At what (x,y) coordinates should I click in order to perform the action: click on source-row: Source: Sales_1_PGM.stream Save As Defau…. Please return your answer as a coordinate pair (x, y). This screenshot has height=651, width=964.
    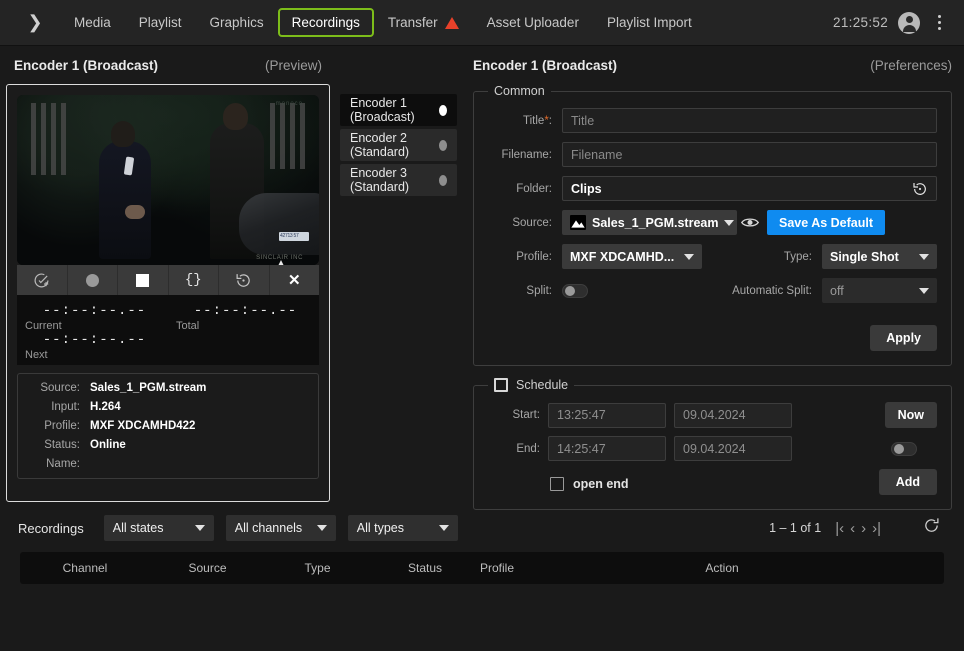
    Looking at the image, I should click on (712, 222).